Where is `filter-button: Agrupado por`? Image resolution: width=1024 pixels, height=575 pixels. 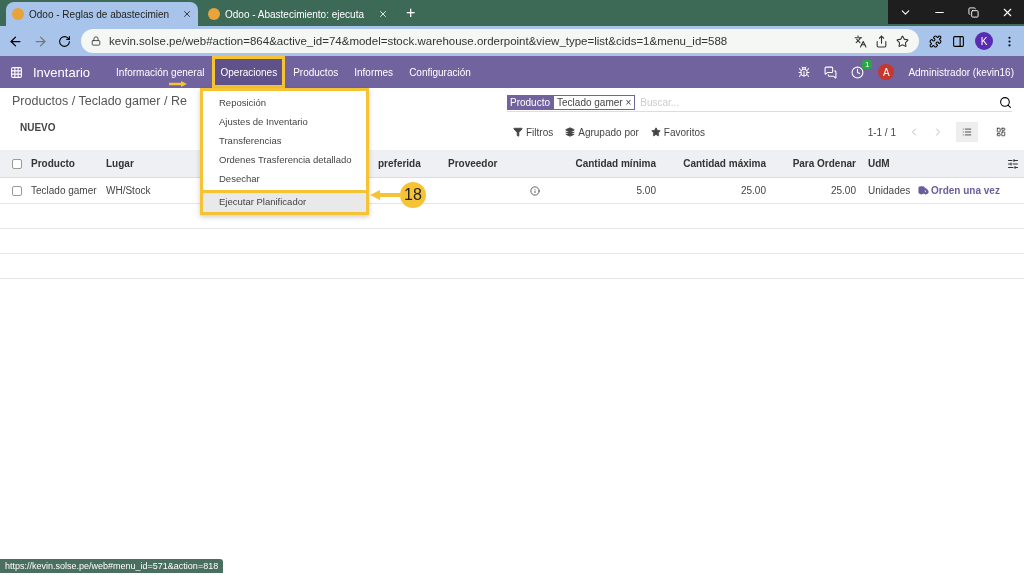 filter-button: Agrupado por is located at coordinates (602, 132).